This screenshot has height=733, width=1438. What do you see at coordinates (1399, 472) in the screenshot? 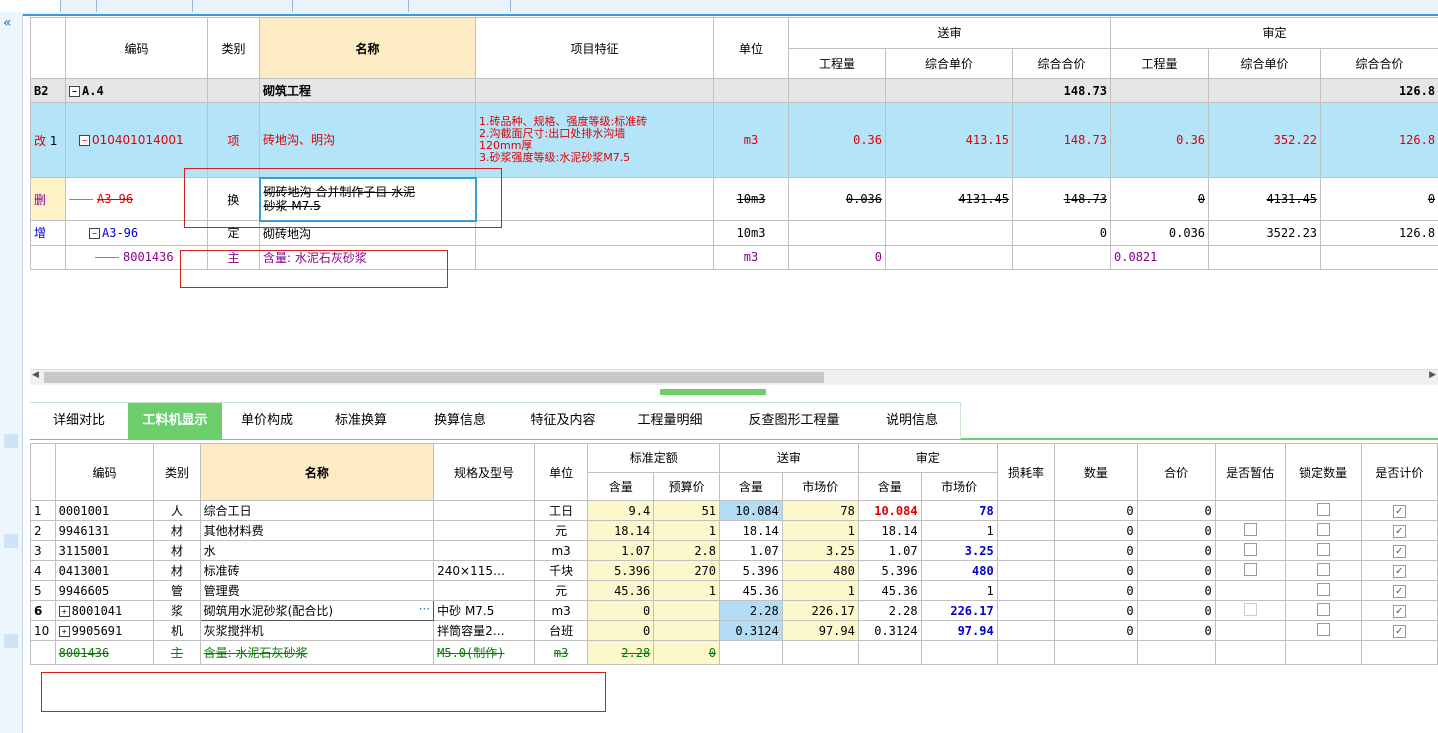
I see `lower-header-priced: 是否计价` at bounding box center [1399, 472].